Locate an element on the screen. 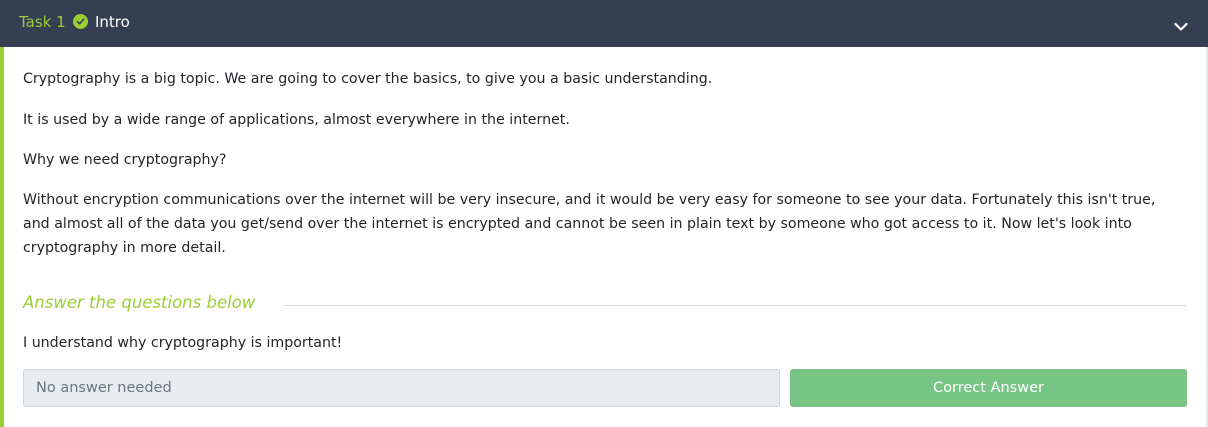 This screenshot has width=1208, height=427. task-header: Task 1 Intro is located at coordinates (604, 23).